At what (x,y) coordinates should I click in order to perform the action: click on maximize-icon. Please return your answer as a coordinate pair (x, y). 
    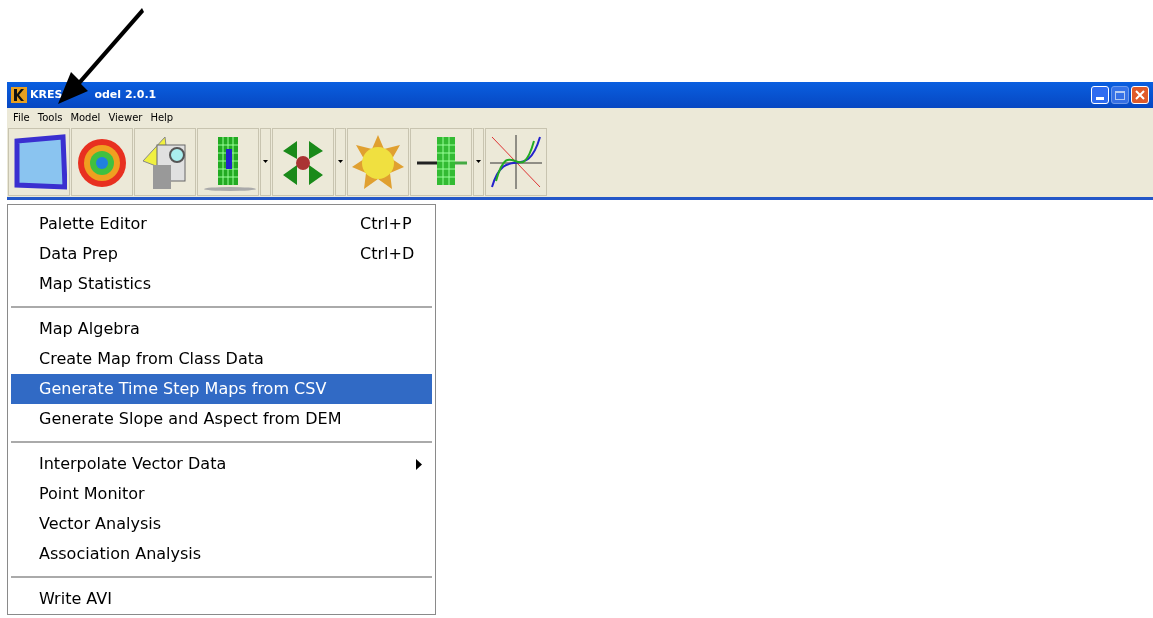
    Looking at the image, I should click on (1120, 95).